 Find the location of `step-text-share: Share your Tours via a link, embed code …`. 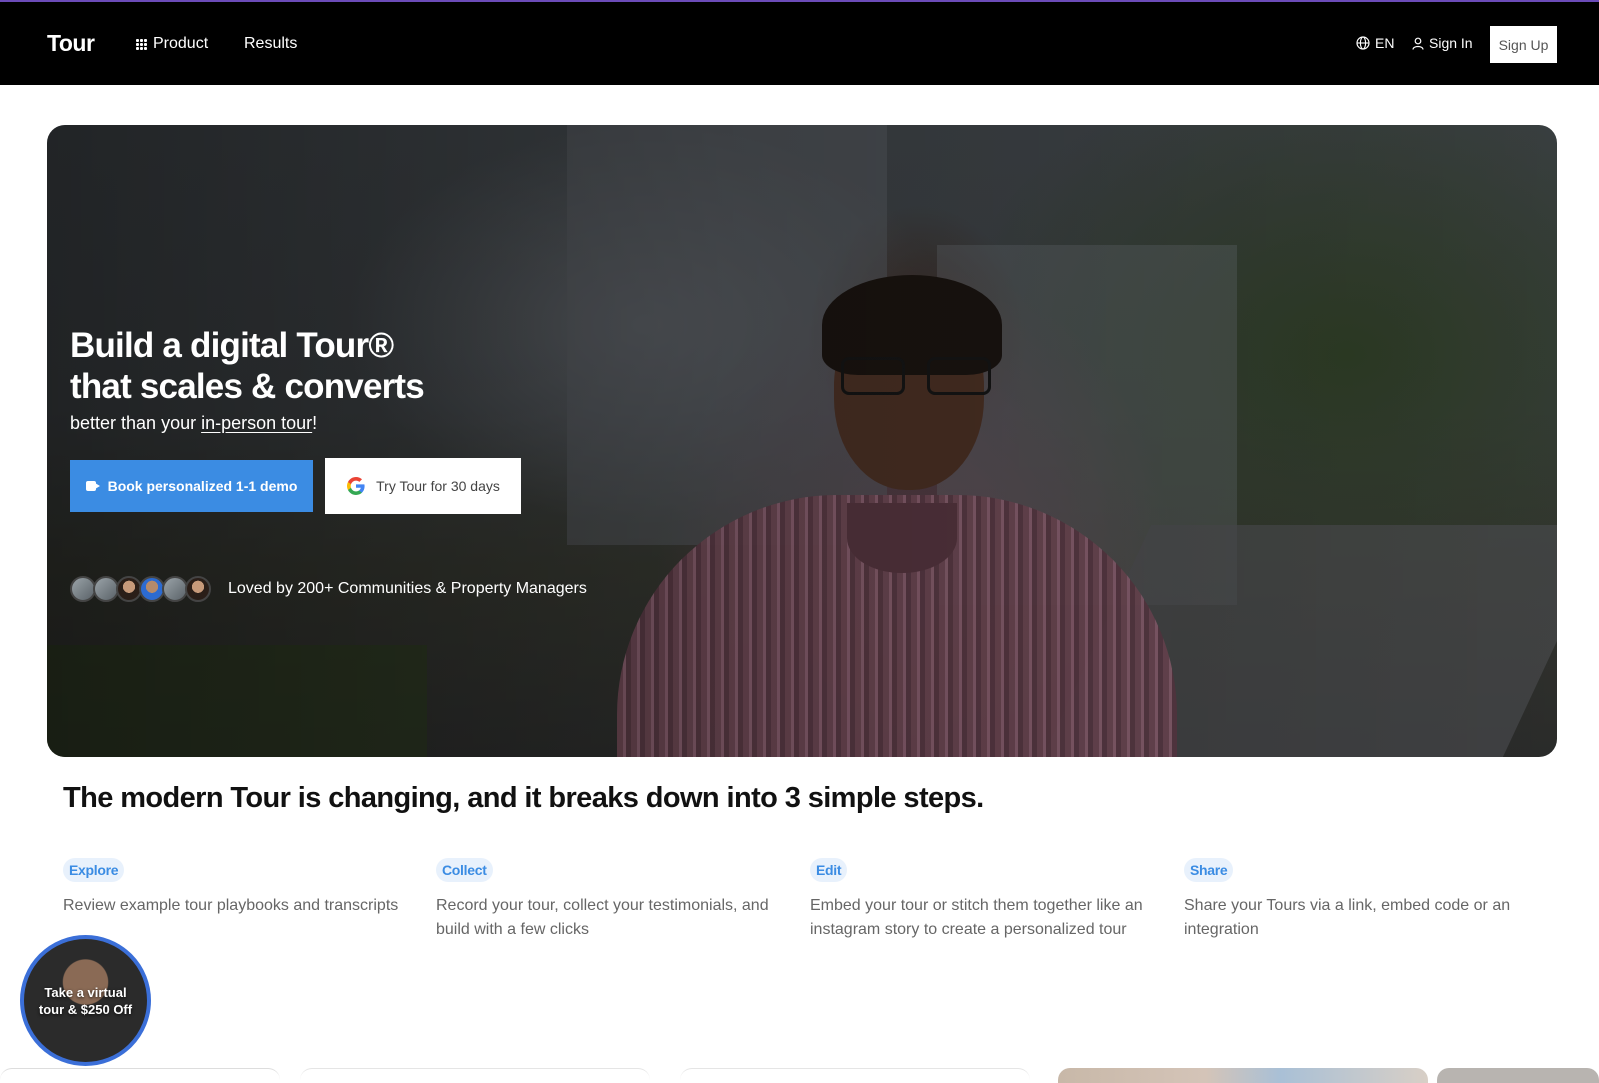

step-text-share: Share your Tours via a link, embed code … is located at coordinates (1347, 917).